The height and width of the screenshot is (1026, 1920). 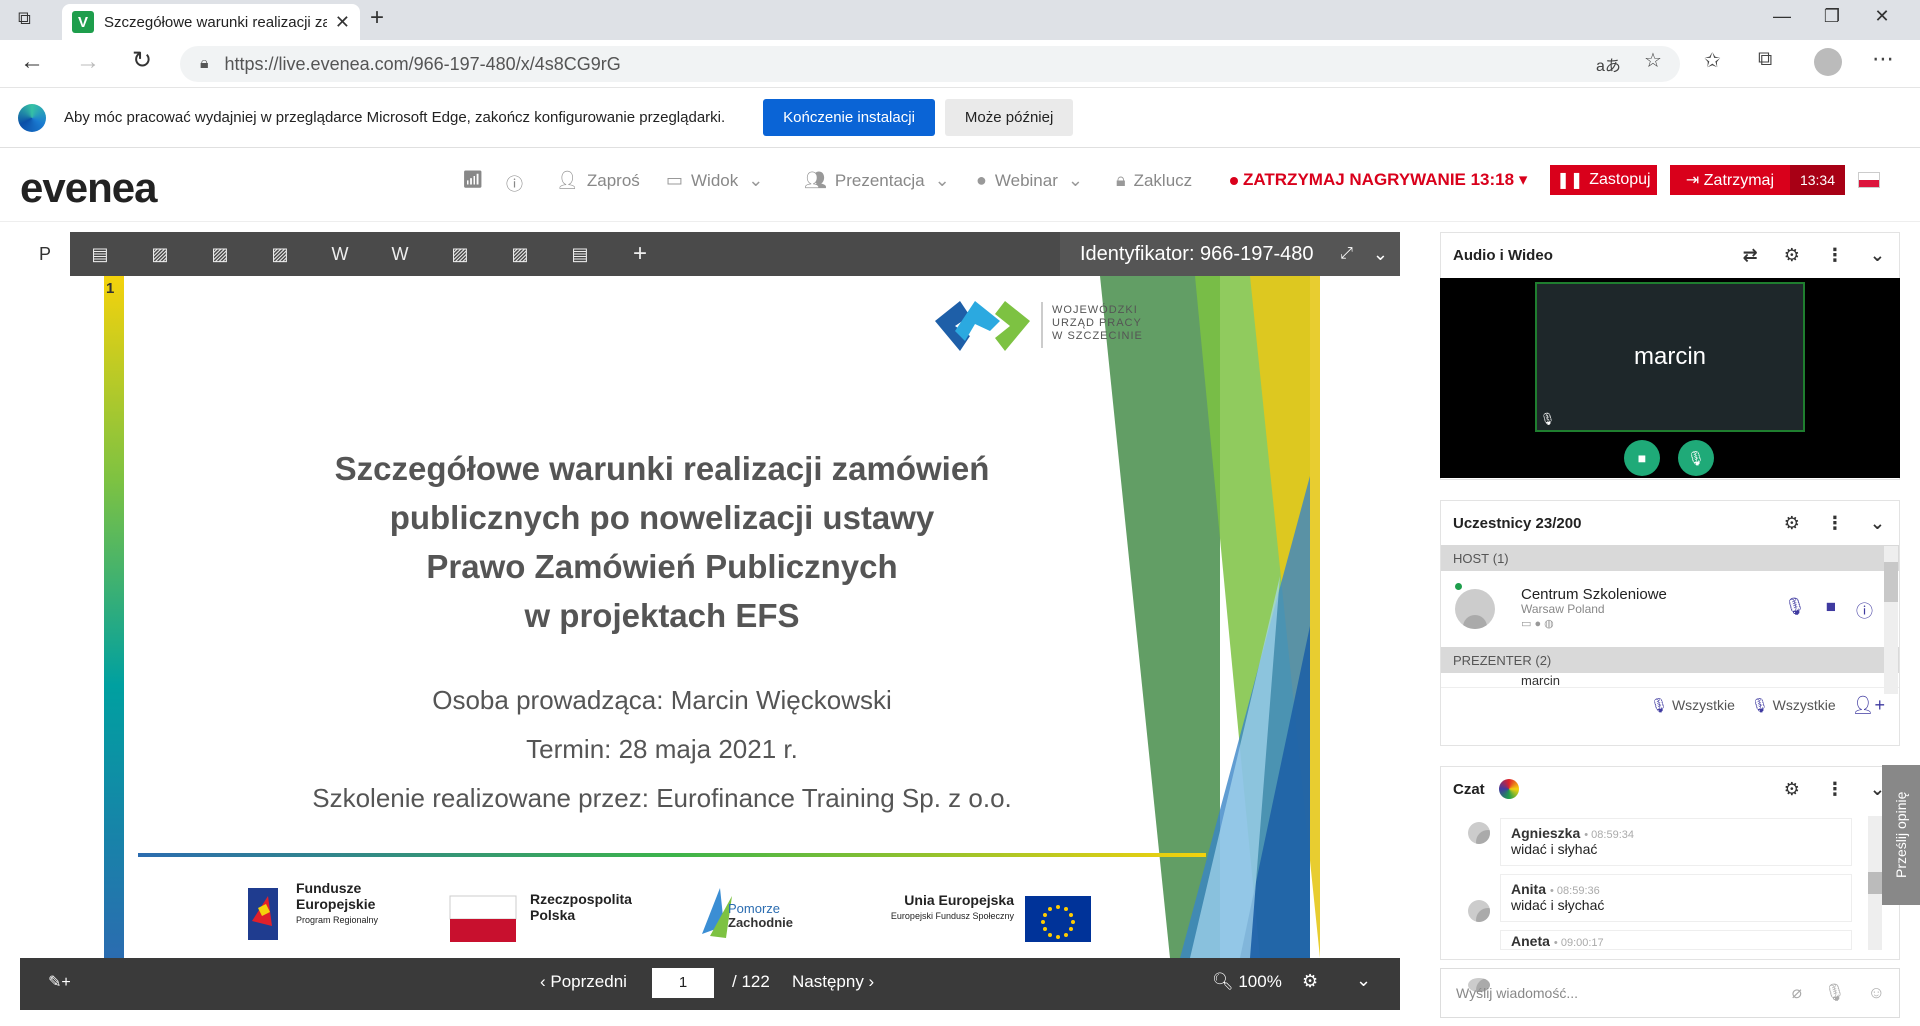 I want to click on page-input: 1, so click(x=683, y=983).